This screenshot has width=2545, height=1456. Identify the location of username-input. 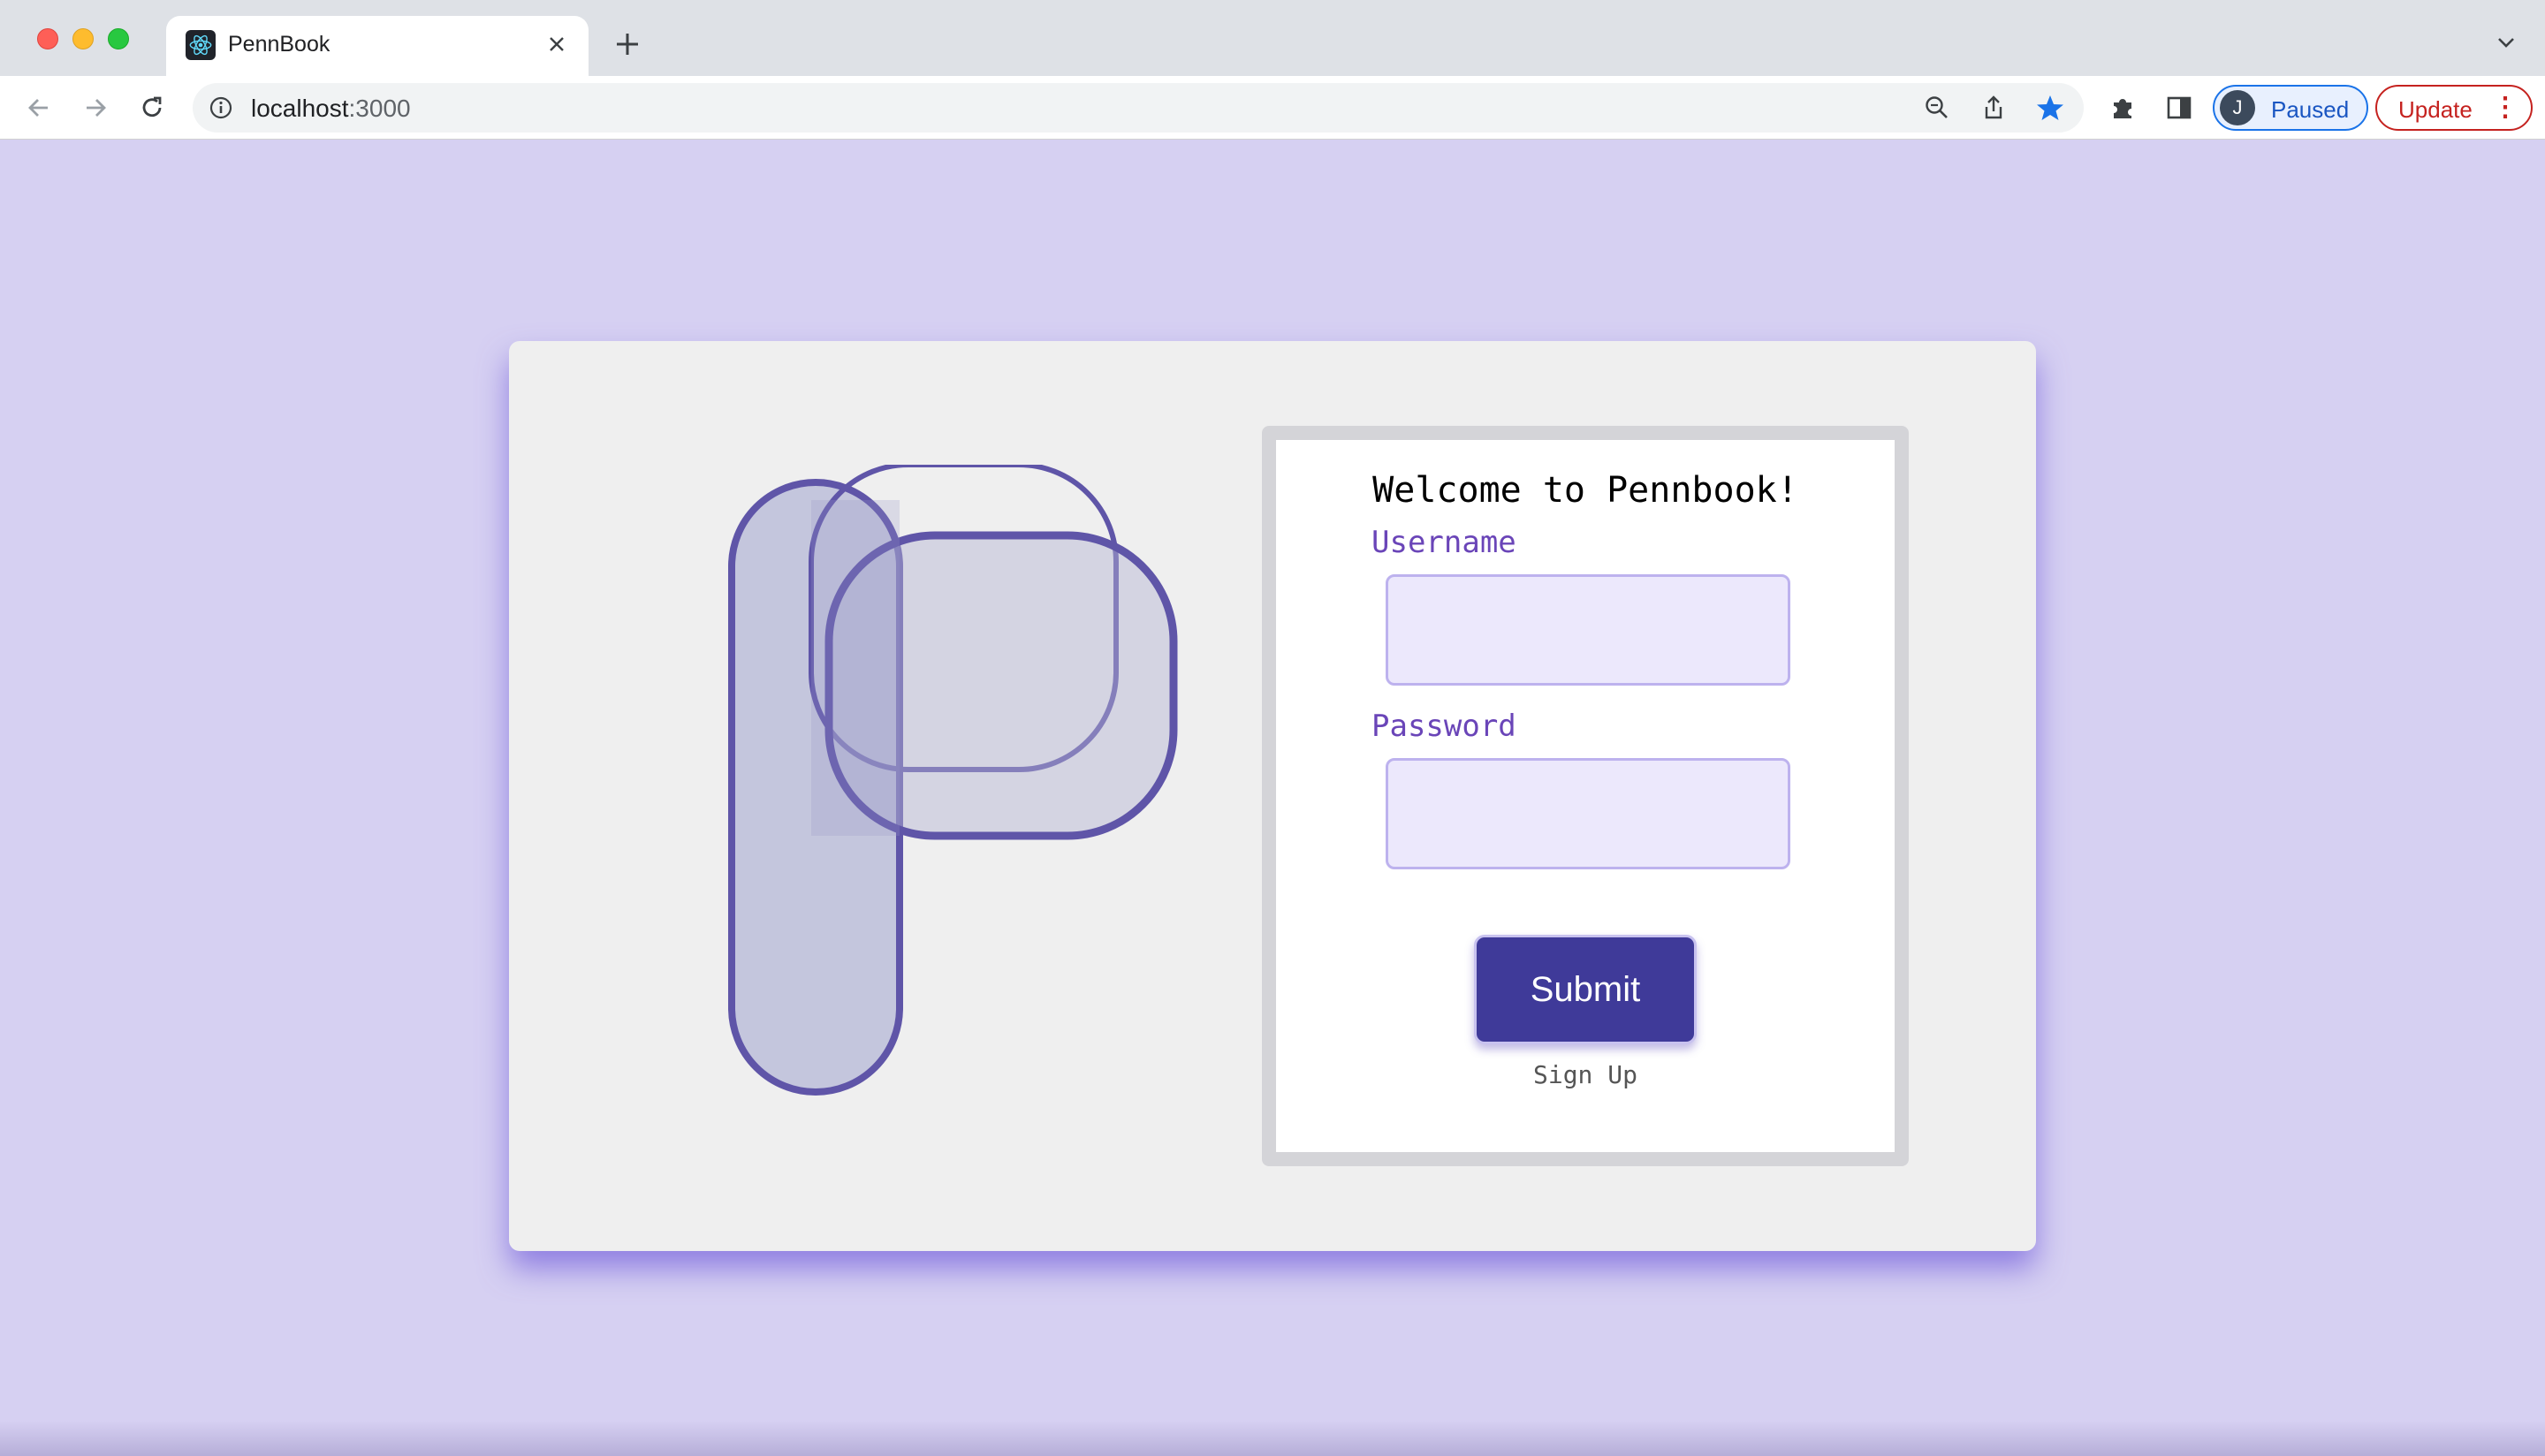
(1588, 630).